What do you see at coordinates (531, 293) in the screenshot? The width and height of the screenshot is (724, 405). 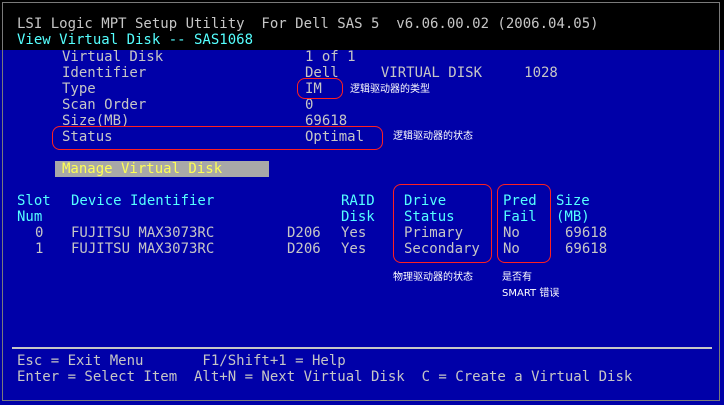 I see `pred-fail-annotation-note-2: SMART 错误` at bounding box center [531, 293].